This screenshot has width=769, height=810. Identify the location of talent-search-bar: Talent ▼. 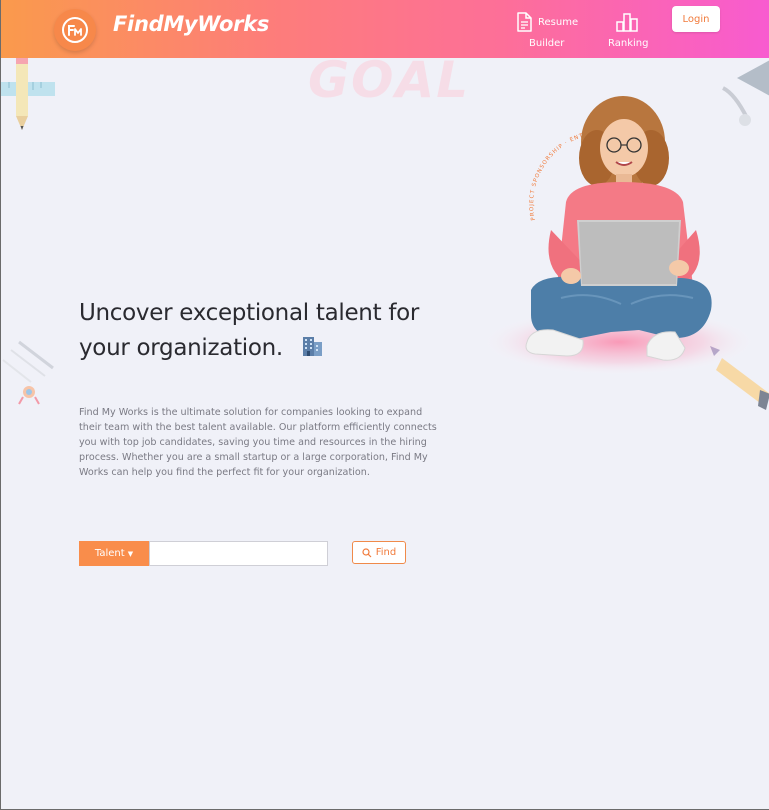
(203, 553).